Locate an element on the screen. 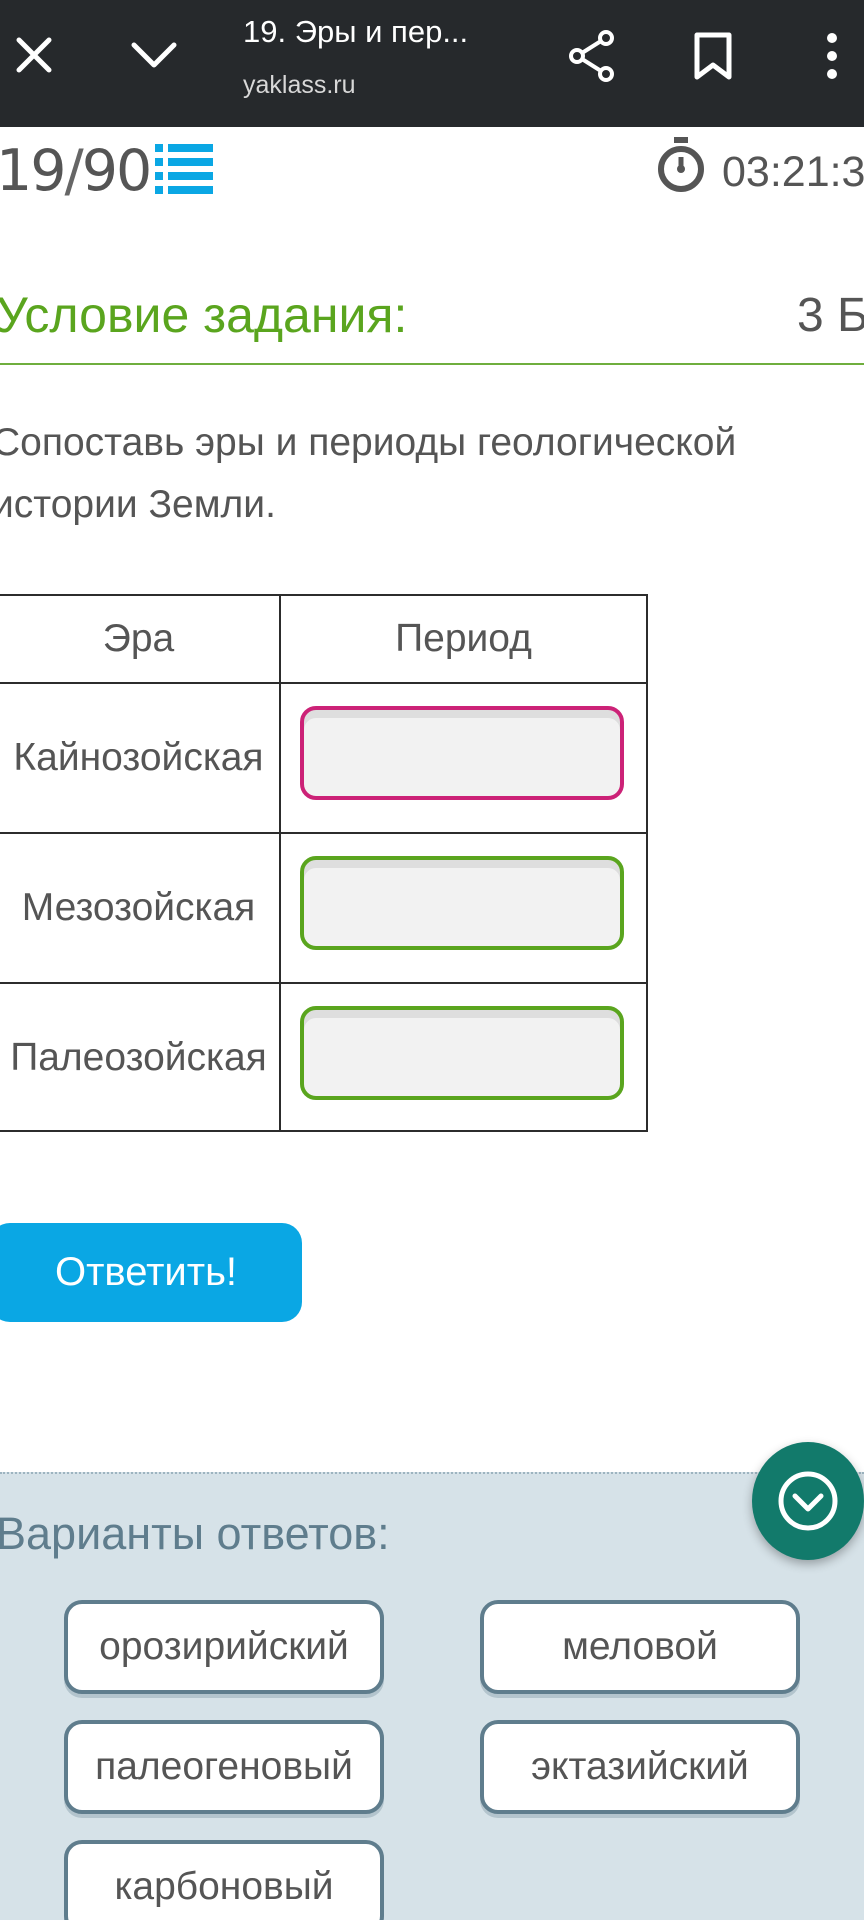  header-period: Период is located at coordinates (463, 638).